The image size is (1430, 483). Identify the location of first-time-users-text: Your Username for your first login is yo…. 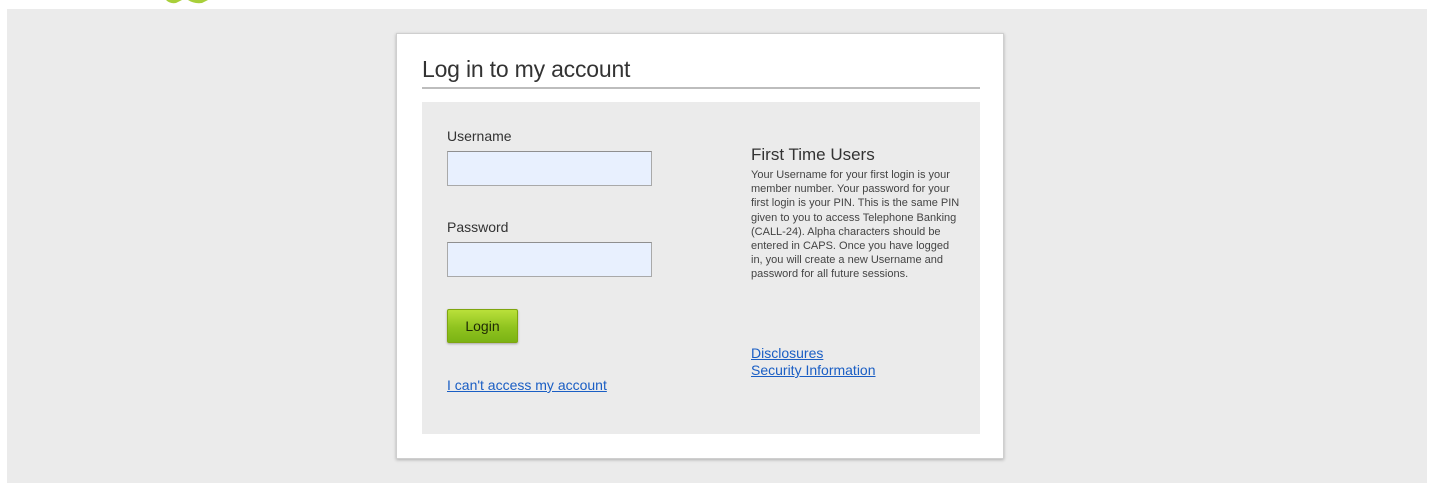
(855, 225).